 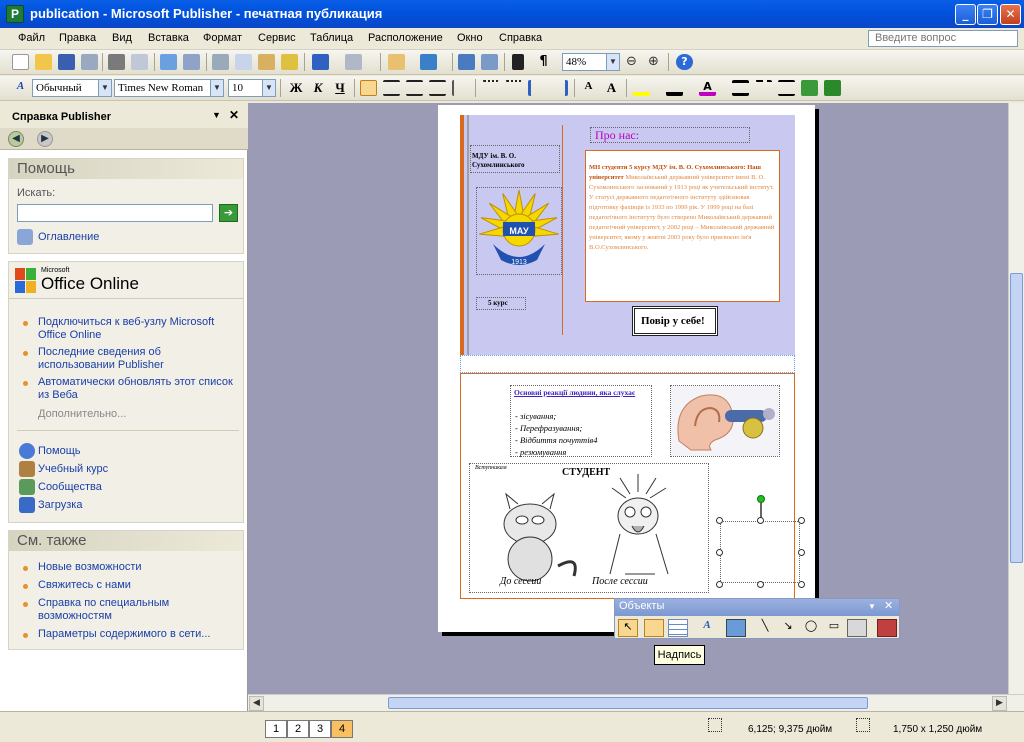 What do you see at coordinates (559, 88) in the screenshot?
I see `increase-indent-icon` at bounding box center [559, 88].